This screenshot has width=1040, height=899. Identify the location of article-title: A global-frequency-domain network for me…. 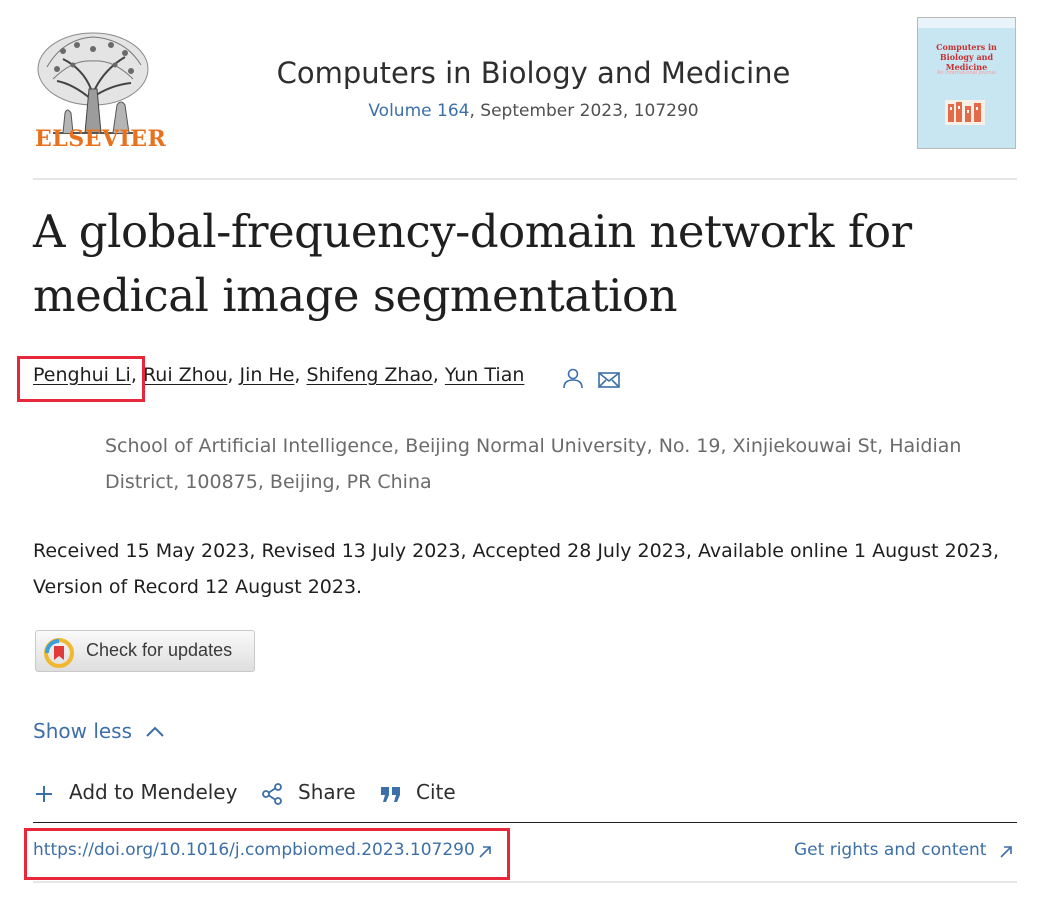
(472, 263).